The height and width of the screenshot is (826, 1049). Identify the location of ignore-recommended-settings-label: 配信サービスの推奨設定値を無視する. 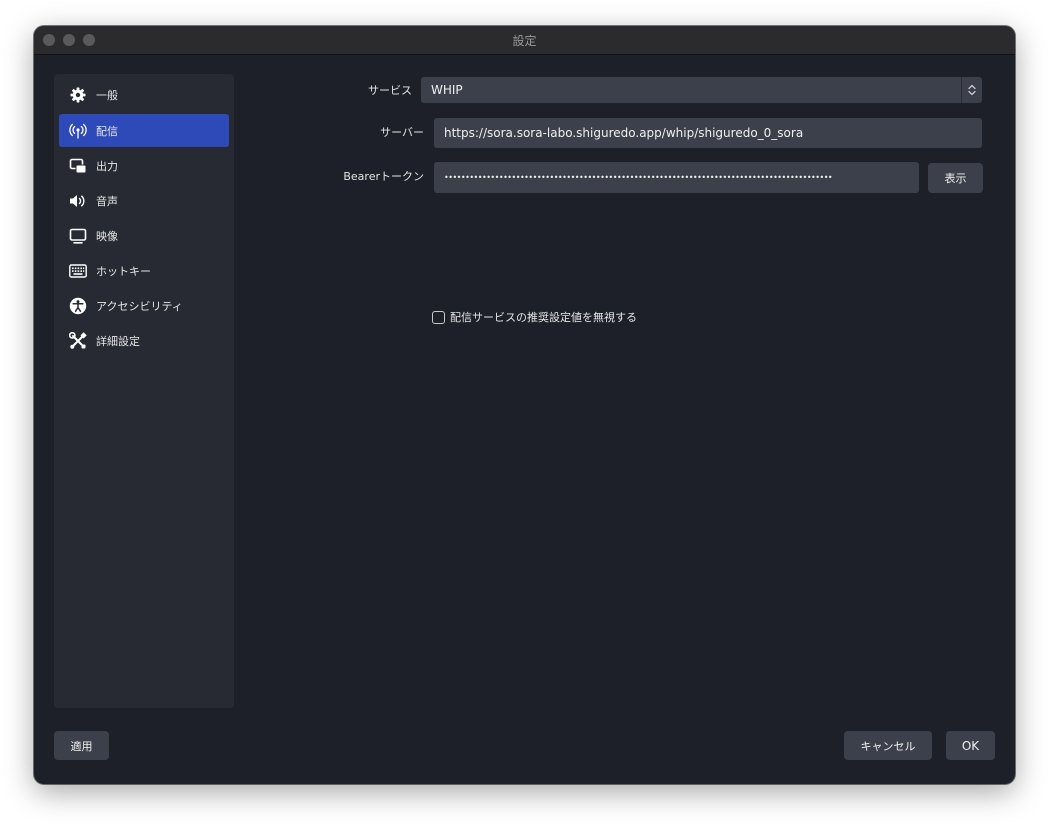
(543, 317).